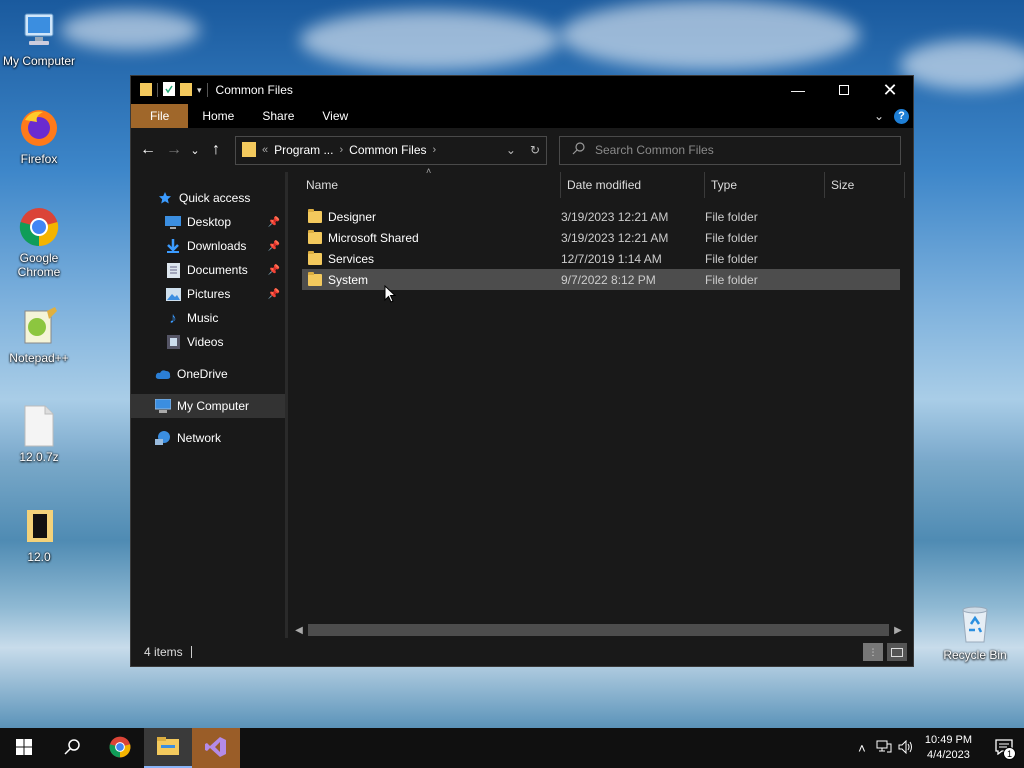  What do you see at coordinates (39, 534) in the screenshot?
I see `desktop-icon-folder: 12.0` at bounding box center [39, 534].